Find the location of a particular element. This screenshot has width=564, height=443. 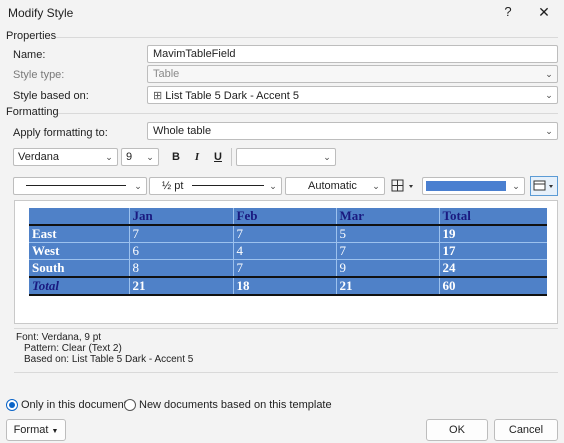

style-based-on-value: List Table 5 Dark - Accent 5 is located at coordinates (232, 96).